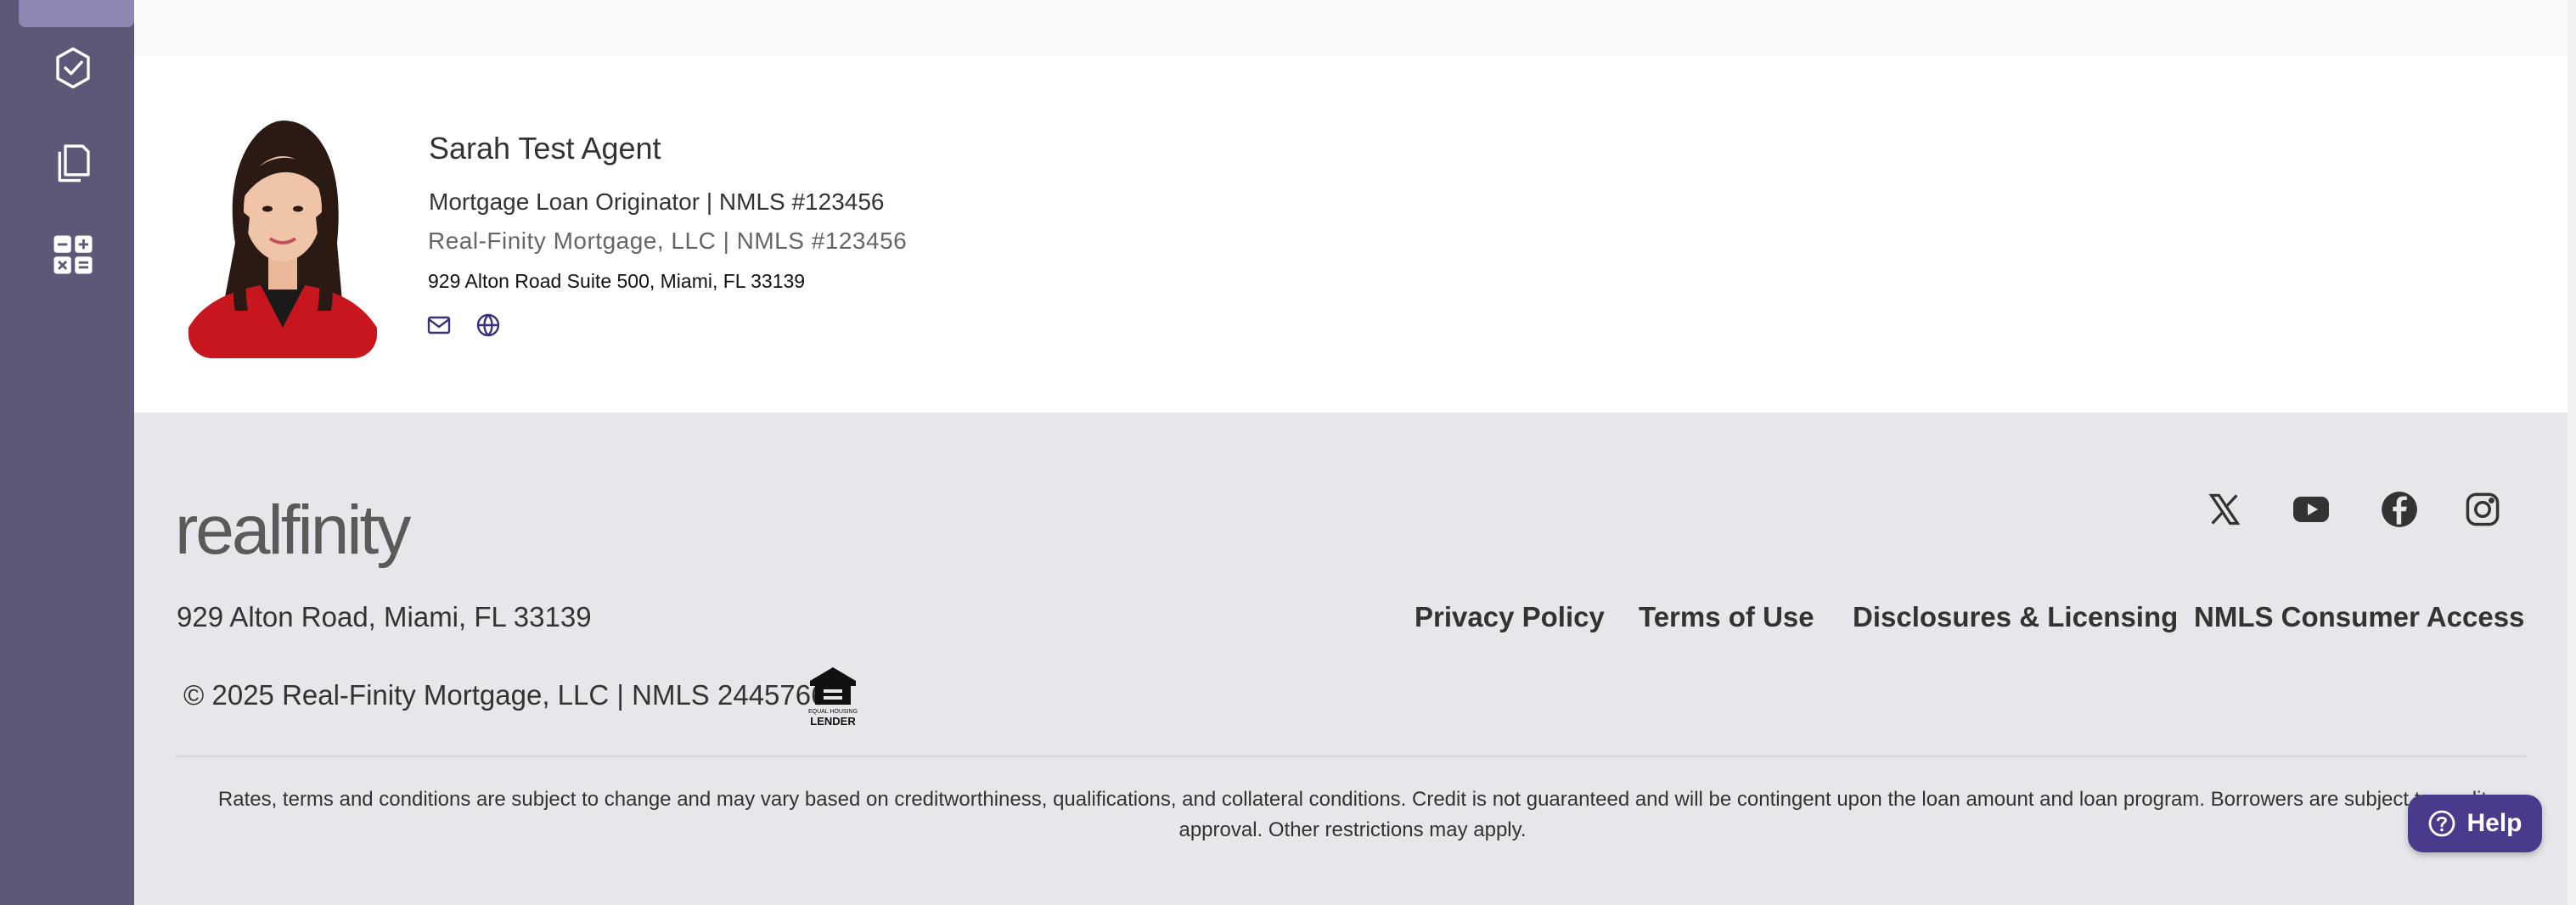  I want to click on realfinity-logo: realfinity, so click(293, 531).